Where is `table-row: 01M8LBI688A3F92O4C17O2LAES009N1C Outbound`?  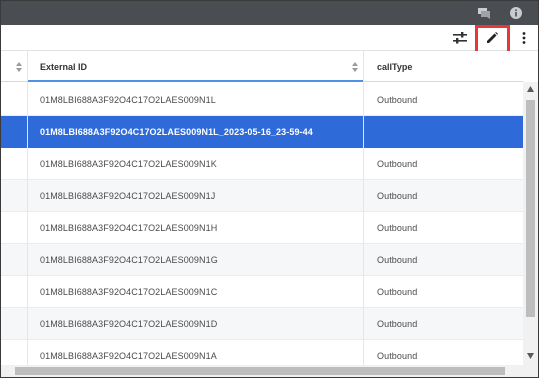 table-row: 01M8LBI688A3F92O4C17O2LAES009N1C Outbound is located at coordinates (262, 292).